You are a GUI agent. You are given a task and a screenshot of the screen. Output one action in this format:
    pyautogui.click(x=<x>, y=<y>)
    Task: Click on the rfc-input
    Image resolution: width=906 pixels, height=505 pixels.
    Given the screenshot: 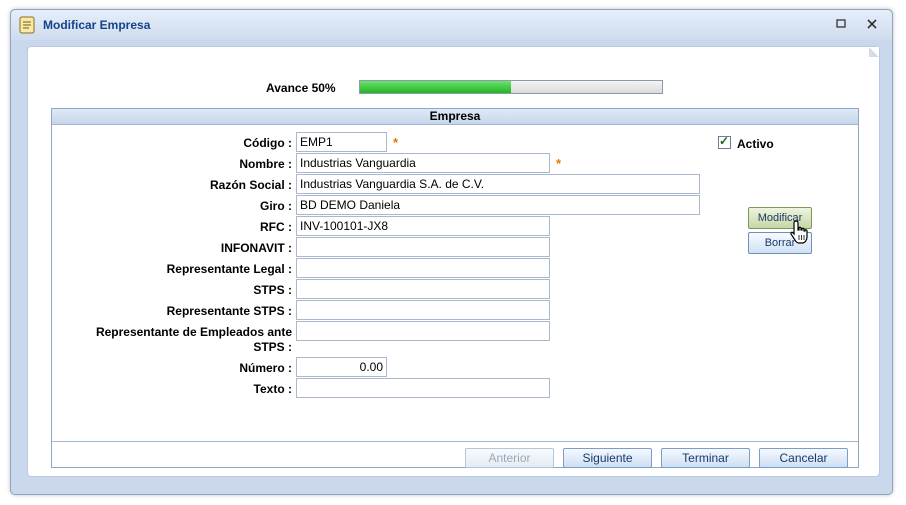 What is the action you would take?
    pyautogui.click(x=423, y=226)
    